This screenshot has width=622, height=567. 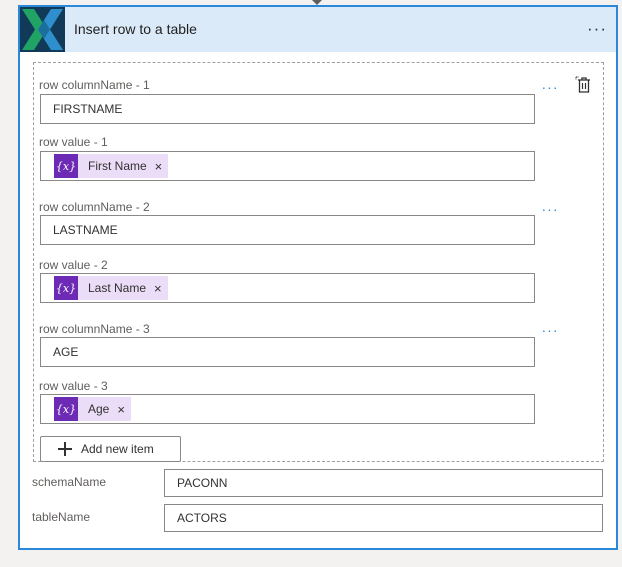 What do you see at coordinates (287, 230) in the screenshot?
I see `row-columnname-input-2: LASTNAME` at bounding box center [287, 230].